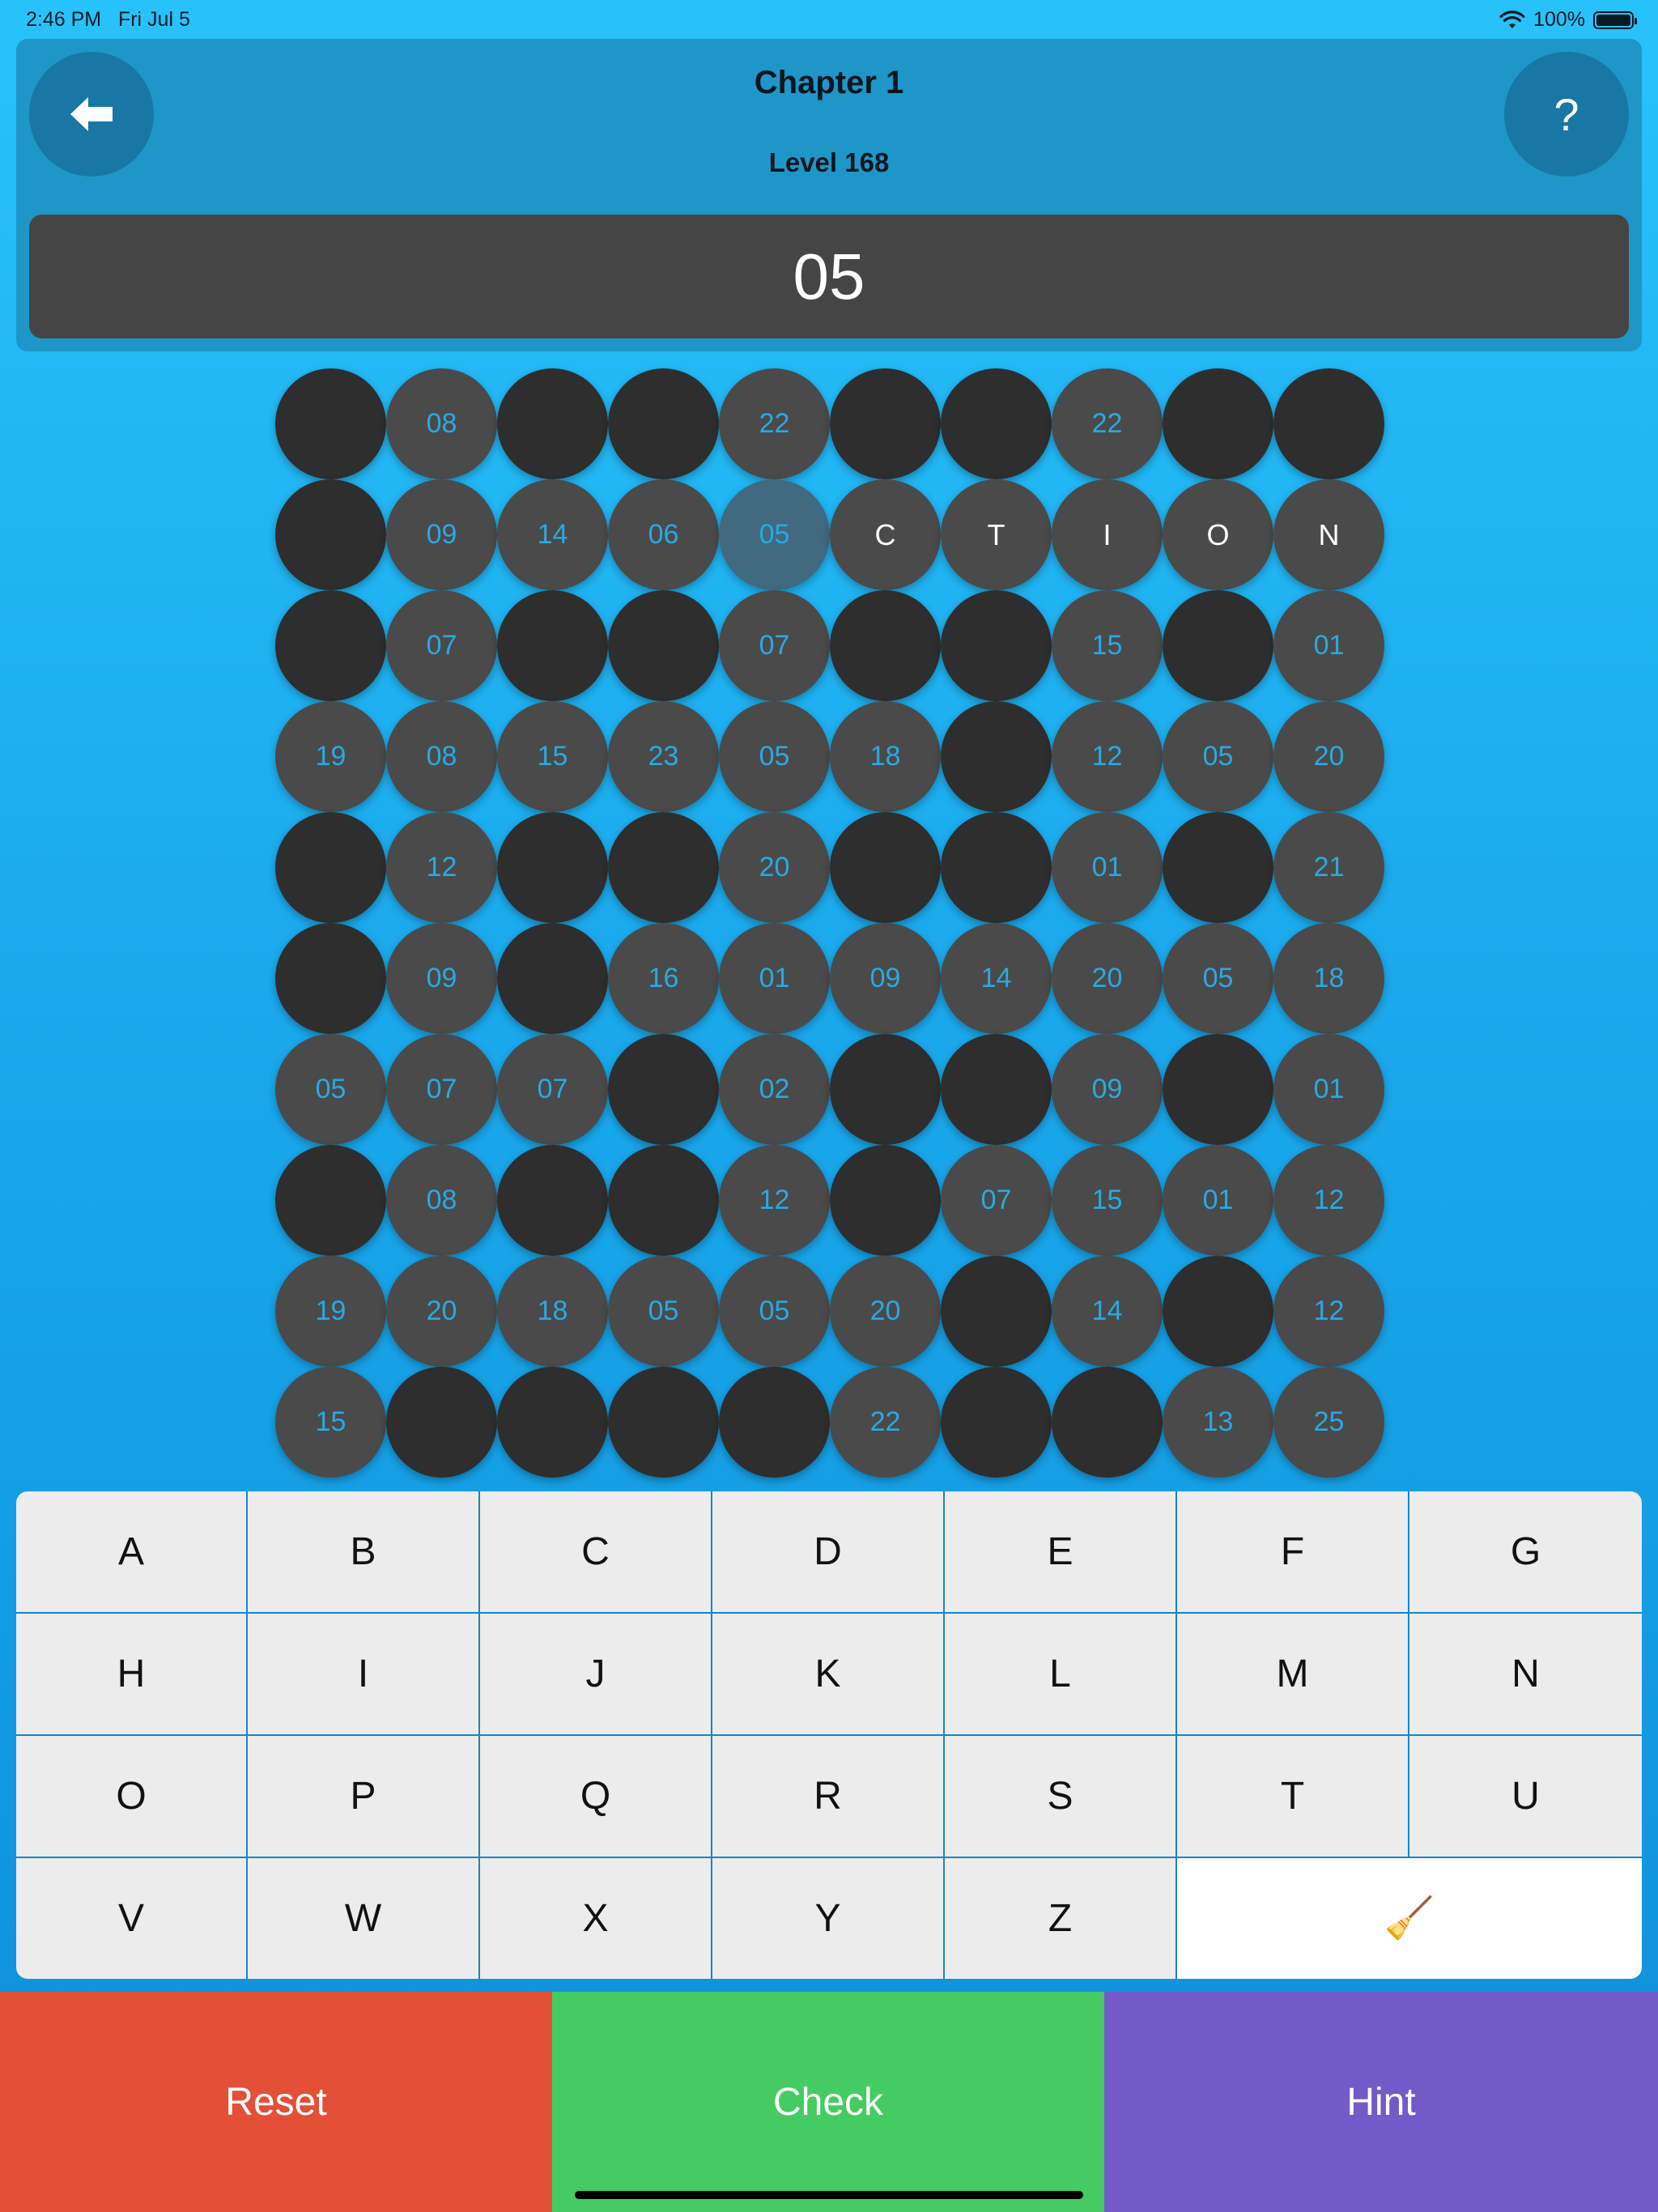 This screenshot has height=2212, width=1658. What do you see at coordinates (885, 535) in the screenshot?
I see `grid-cell-letter: C` at bounding box center [885, 535].